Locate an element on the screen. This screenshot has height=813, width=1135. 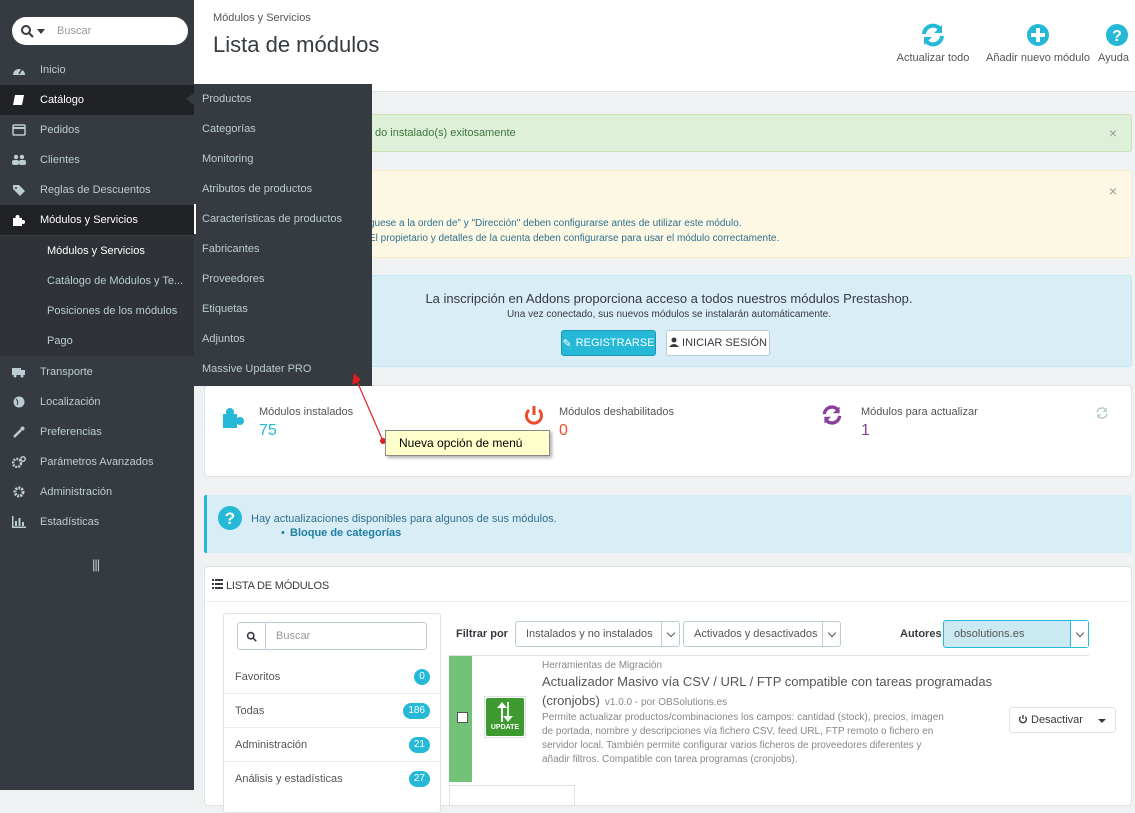
sidebar-item-parametros: Parámetros Avanzados is located at coordinates (97, 462).